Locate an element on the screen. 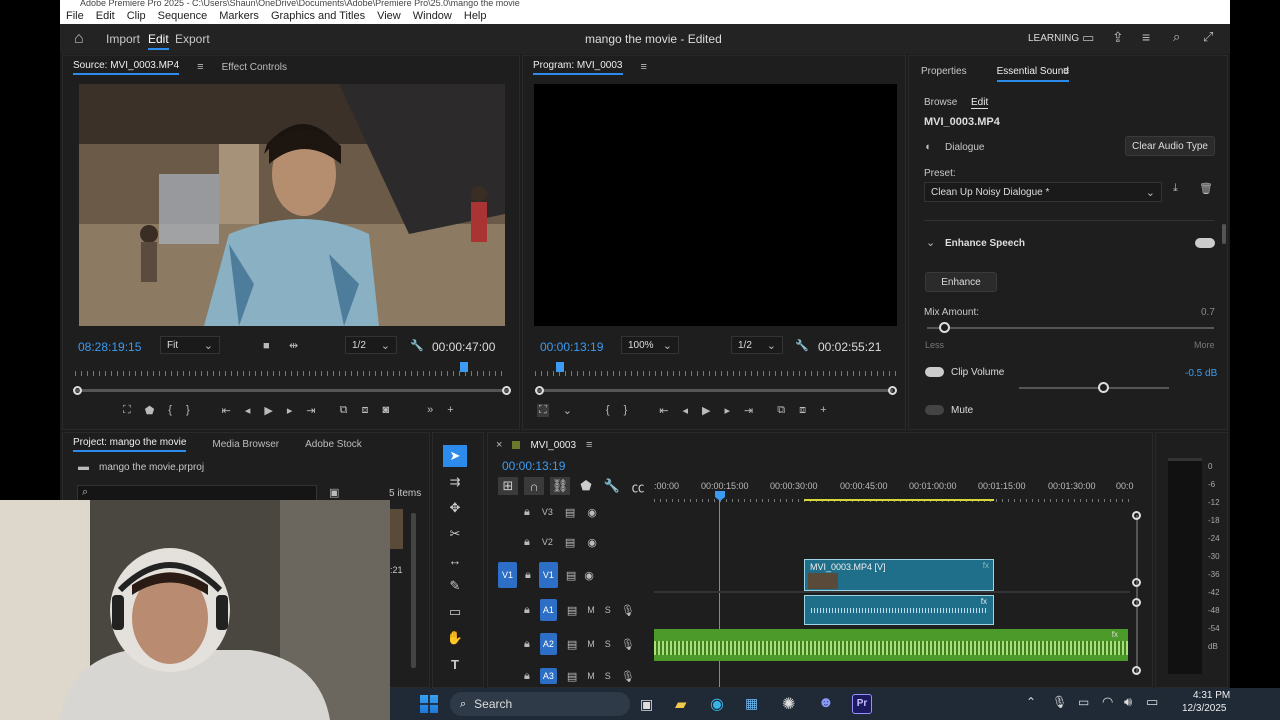 The image size is (1280, 720). share-icon: ⇪ is located at coordinates (1118, 37).